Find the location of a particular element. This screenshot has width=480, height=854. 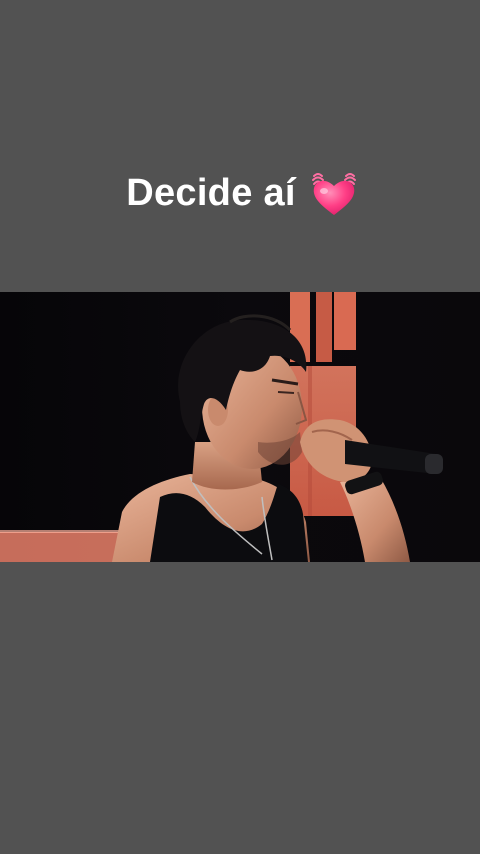

beating-heart-icon is located at coordinates (334, 193).